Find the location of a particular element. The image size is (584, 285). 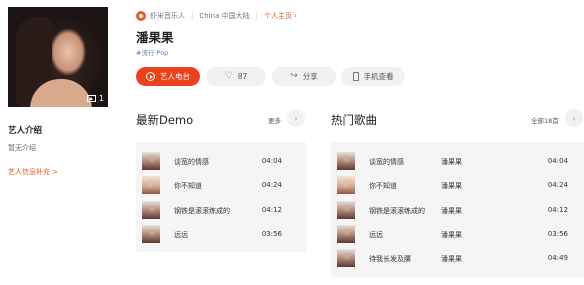

hot-song-row: 远远 潘果果 03:56 is located at coordinates (457, 234).